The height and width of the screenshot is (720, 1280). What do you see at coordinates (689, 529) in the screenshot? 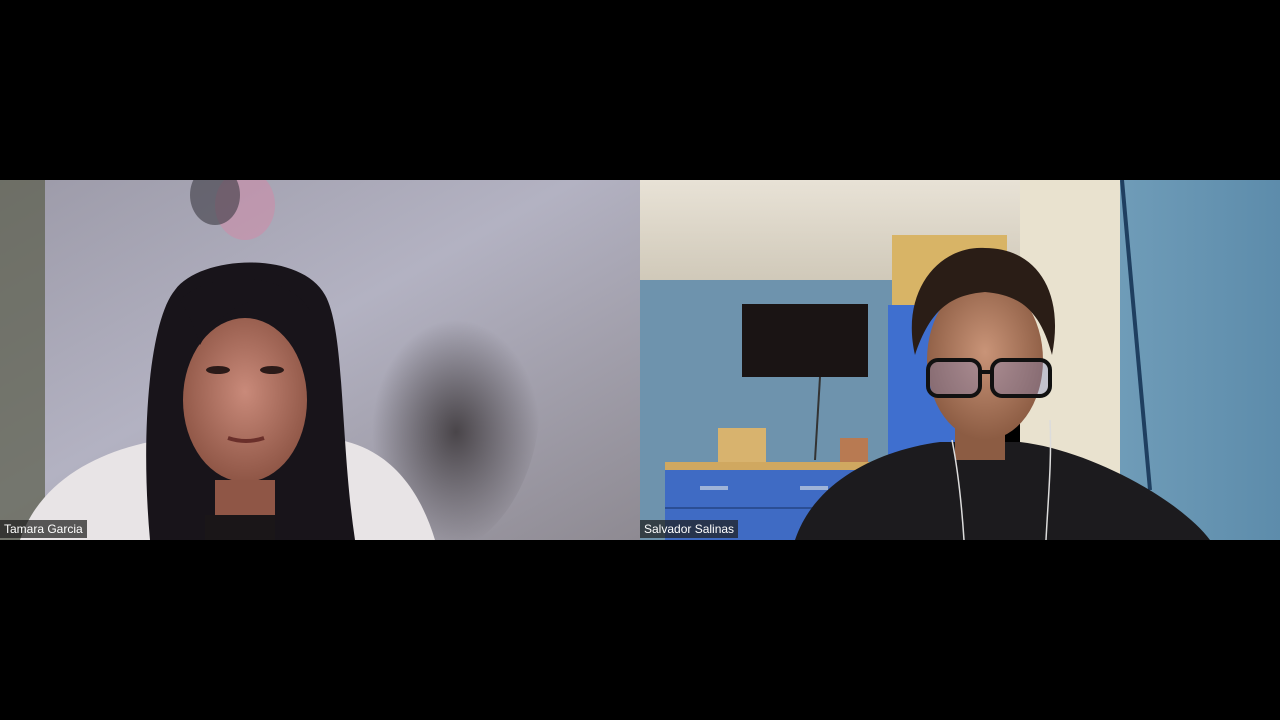
I see `participant-name-label: Salvador Salinas` at bounding box center [689, 529].